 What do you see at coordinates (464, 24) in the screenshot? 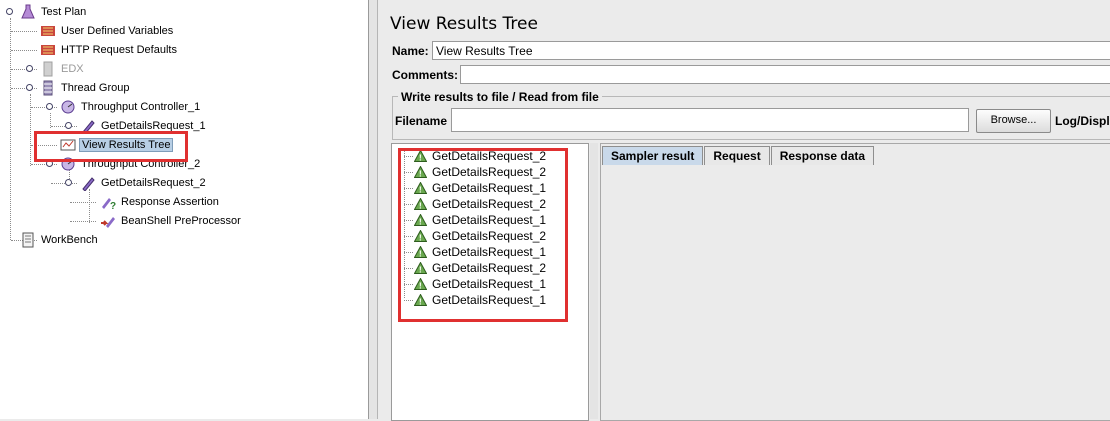
I see `page-title: View Results Tree` at bounding box center [464, 24].